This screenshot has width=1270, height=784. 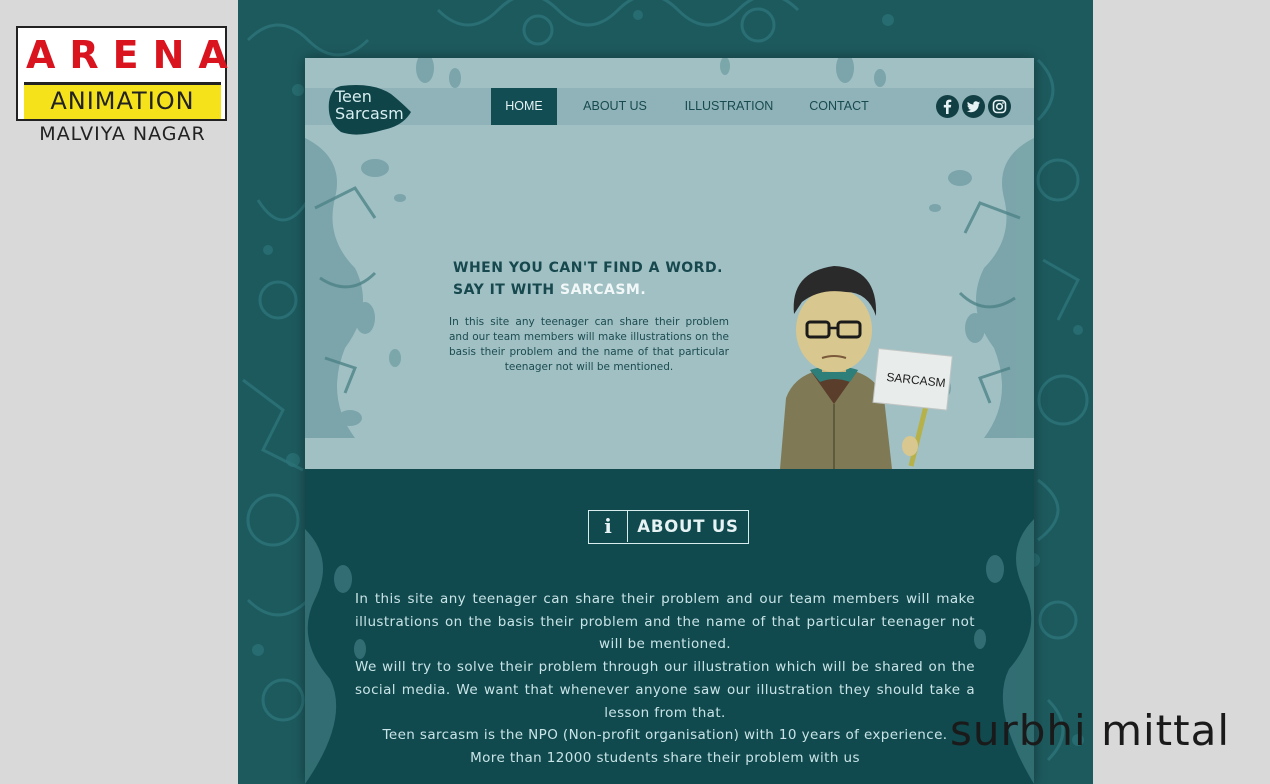 I want to click on brand-name: Teen Sarcasm, so click(x=373, y=105).